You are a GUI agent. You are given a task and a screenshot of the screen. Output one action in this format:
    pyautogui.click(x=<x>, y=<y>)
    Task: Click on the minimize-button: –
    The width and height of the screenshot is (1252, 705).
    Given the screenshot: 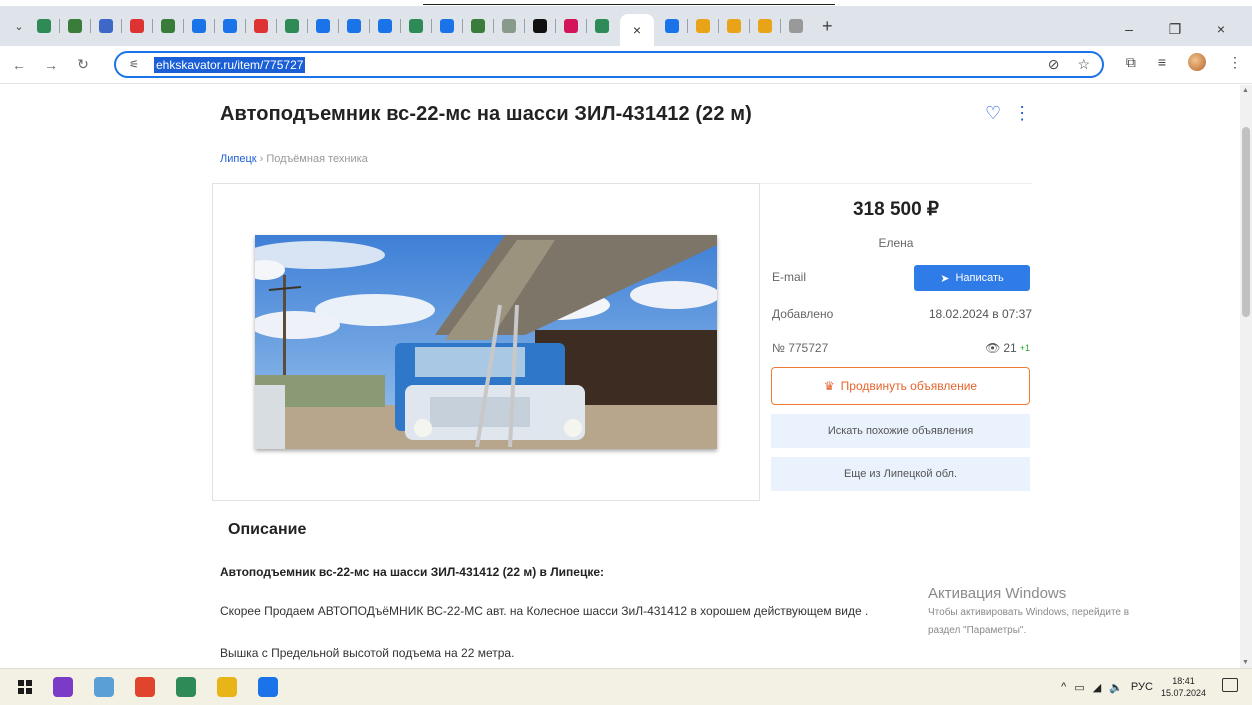 What is the action you would take?
    pyautogui.click(x=1129, y=29)
    